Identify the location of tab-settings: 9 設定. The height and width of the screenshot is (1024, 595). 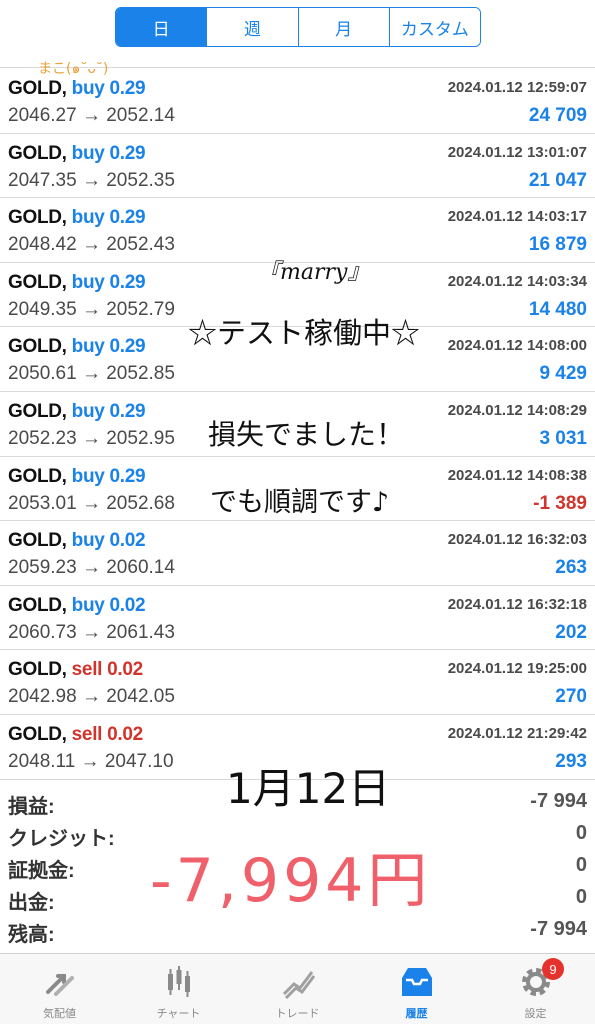
(535, 989).